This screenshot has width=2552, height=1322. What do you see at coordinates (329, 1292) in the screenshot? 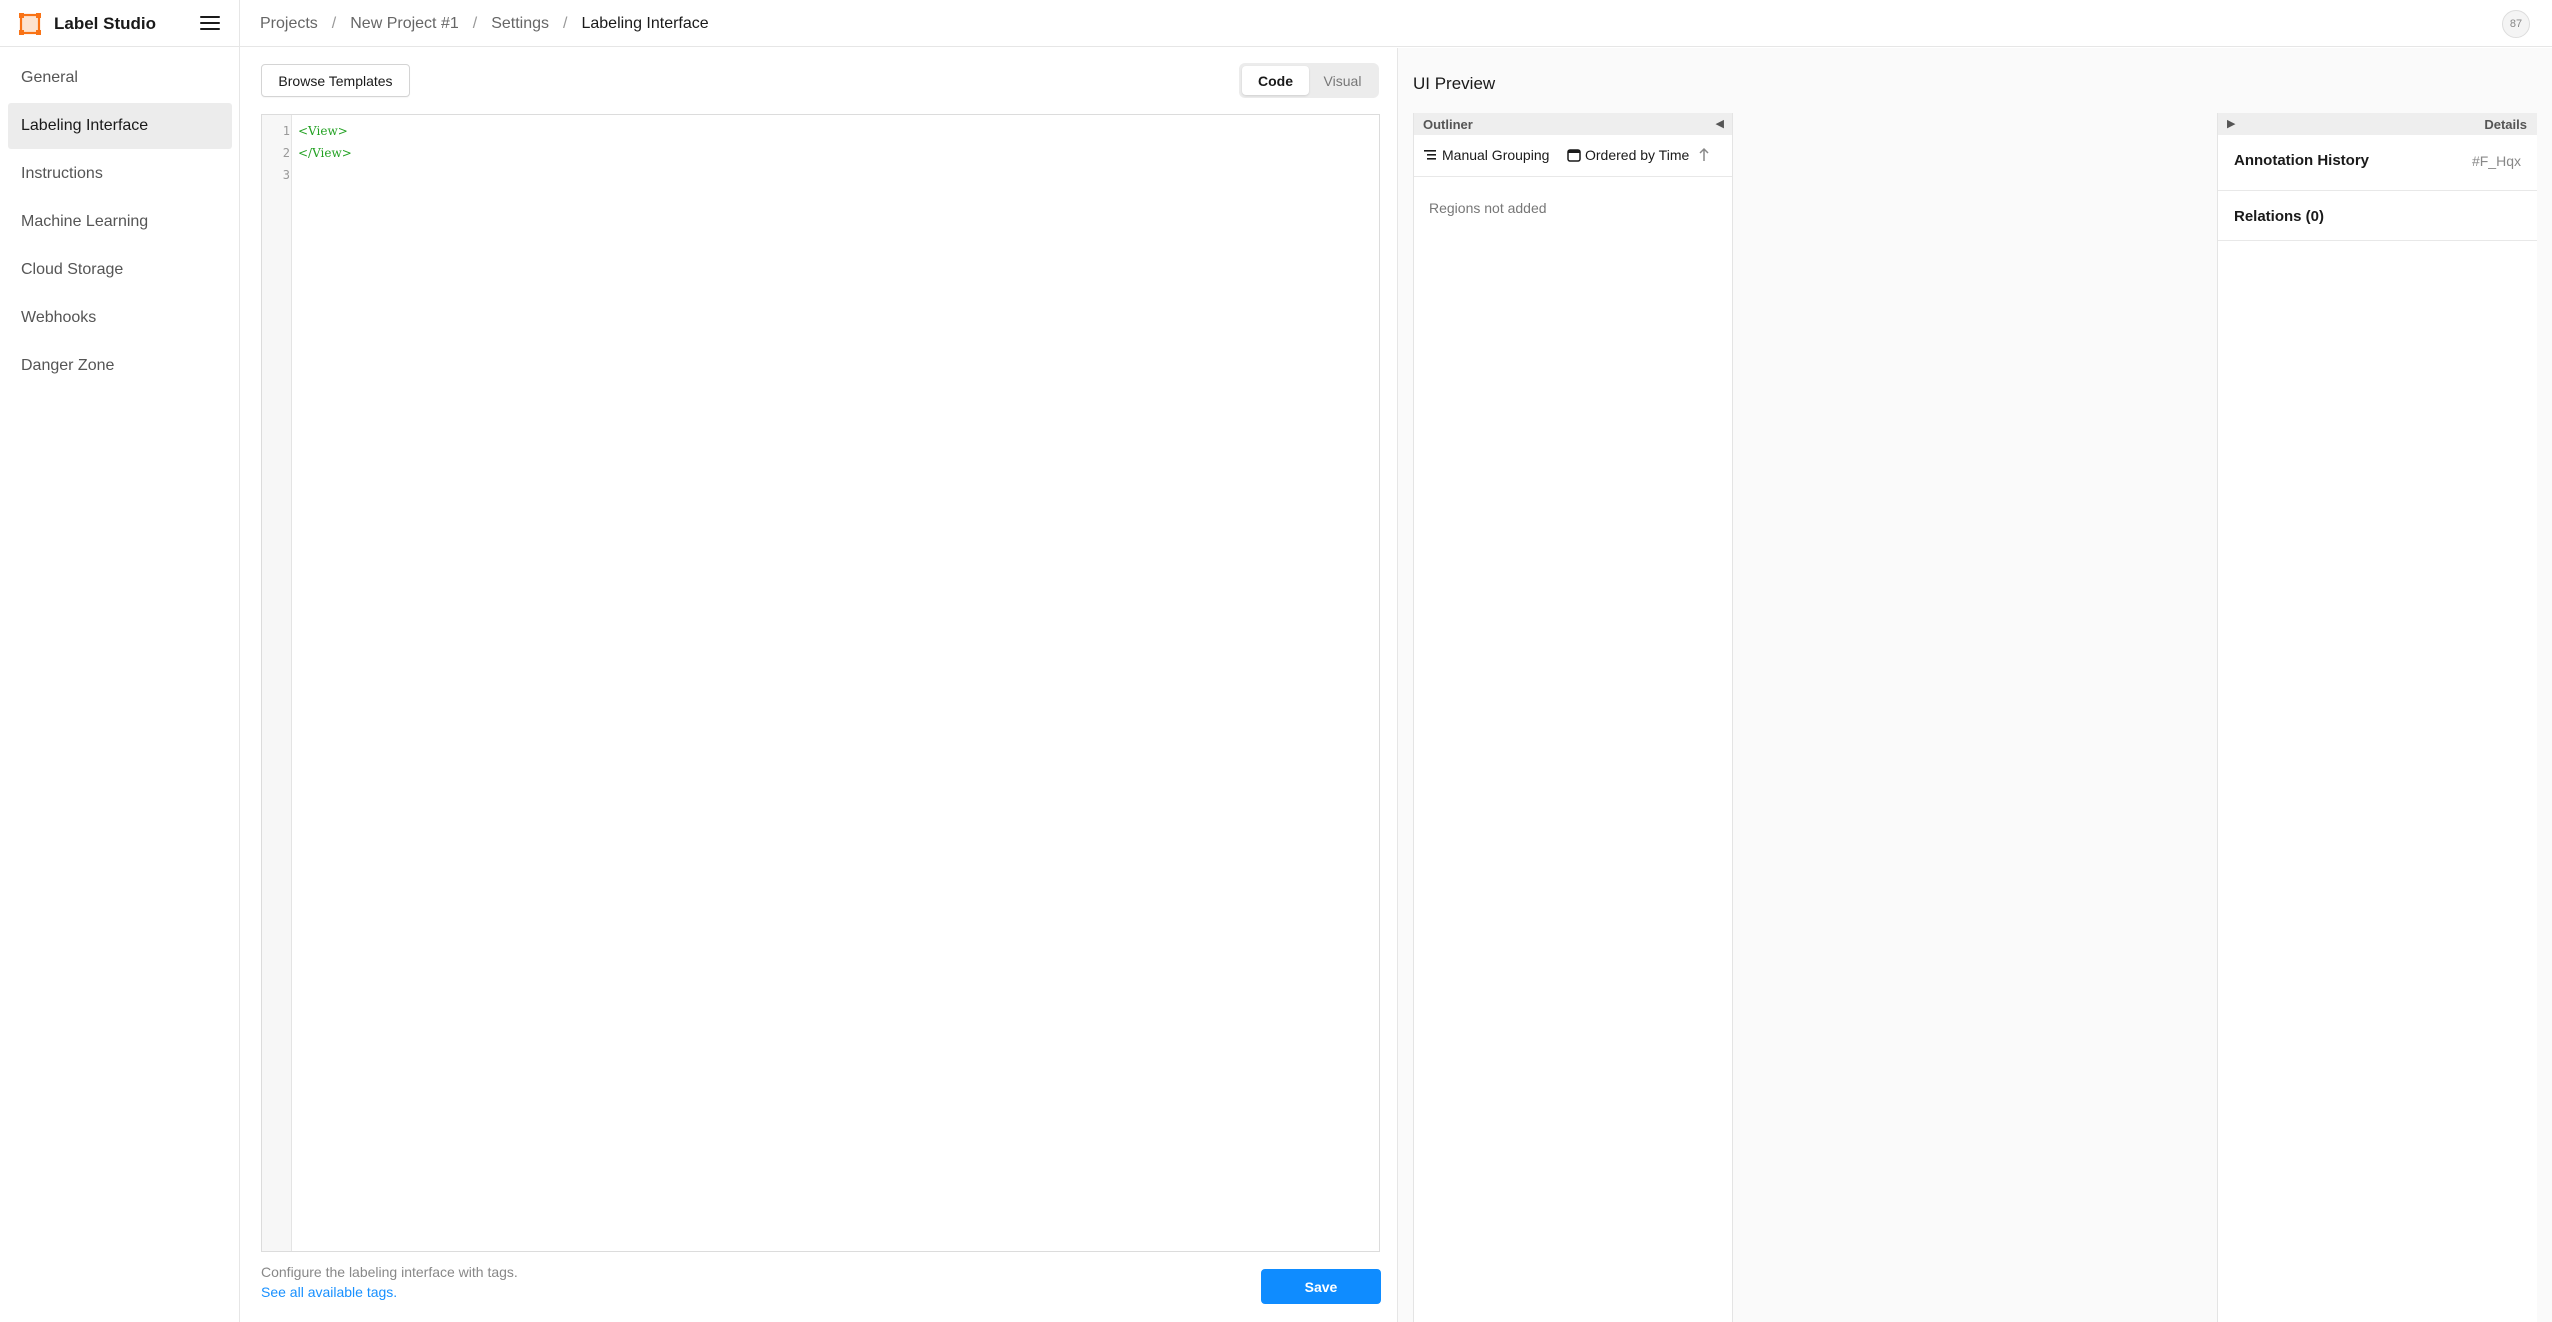
I see `available-tags-link: See all available tags.` at bounding box center [329, 1292].